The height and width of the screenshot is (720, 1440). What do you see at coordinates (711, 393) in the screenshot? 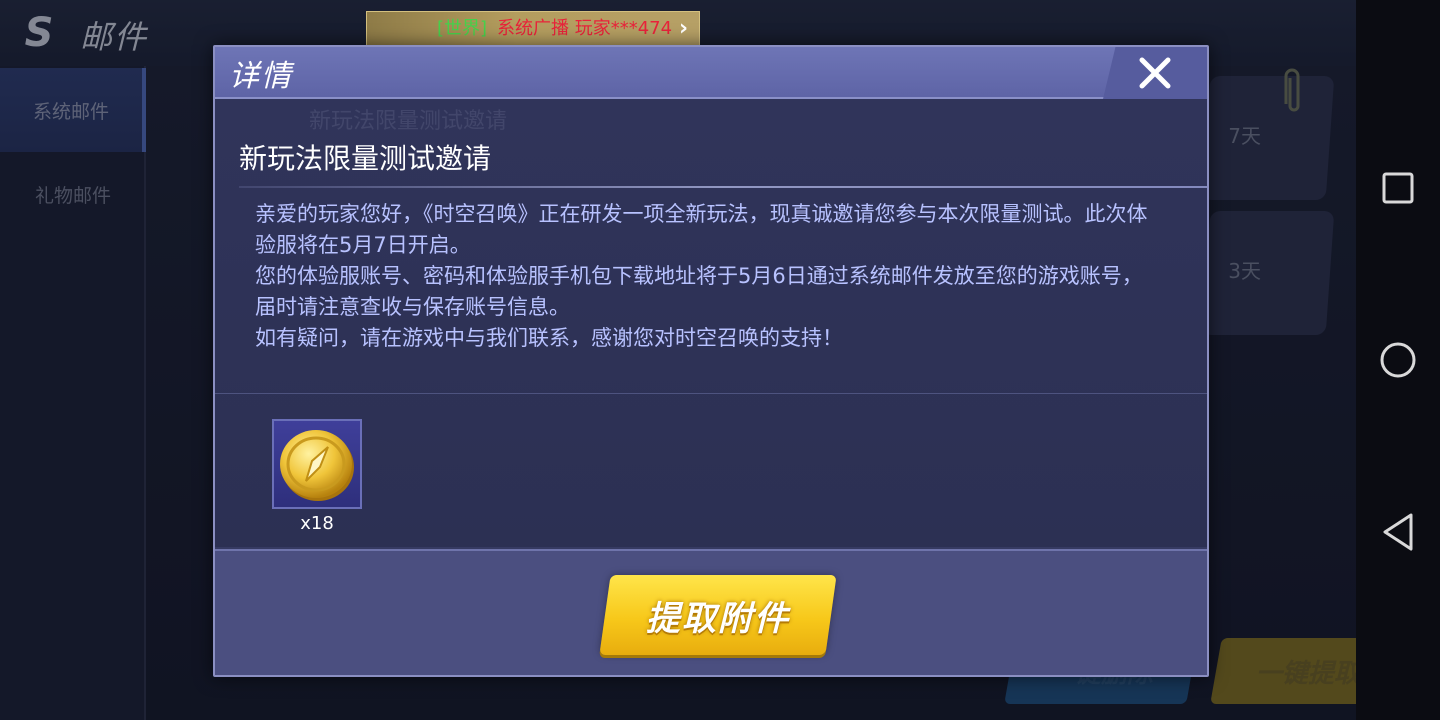
I see `attachment-divider` at bounding box center [711, 393].